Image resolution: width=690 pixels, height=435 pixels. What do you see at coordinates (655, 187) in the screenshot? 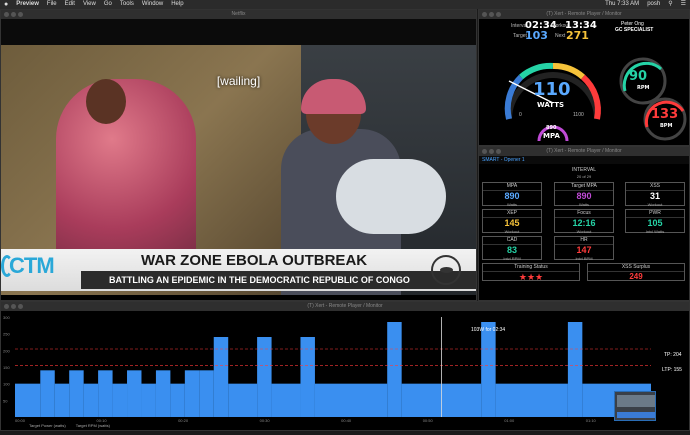
I see `metric-title: XSS` at bounding box center [655, 187].